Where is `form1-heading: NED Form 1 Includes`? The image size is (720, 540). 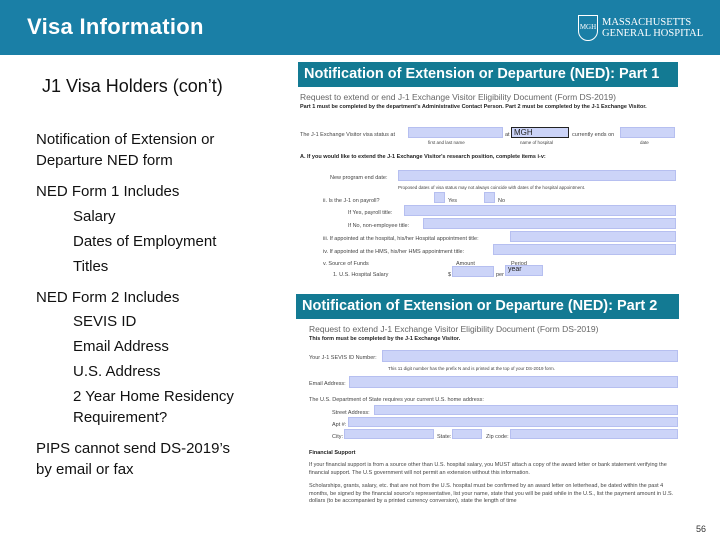
form1-heading: NED Form 1 Includes is located at coordinates (108, 191).